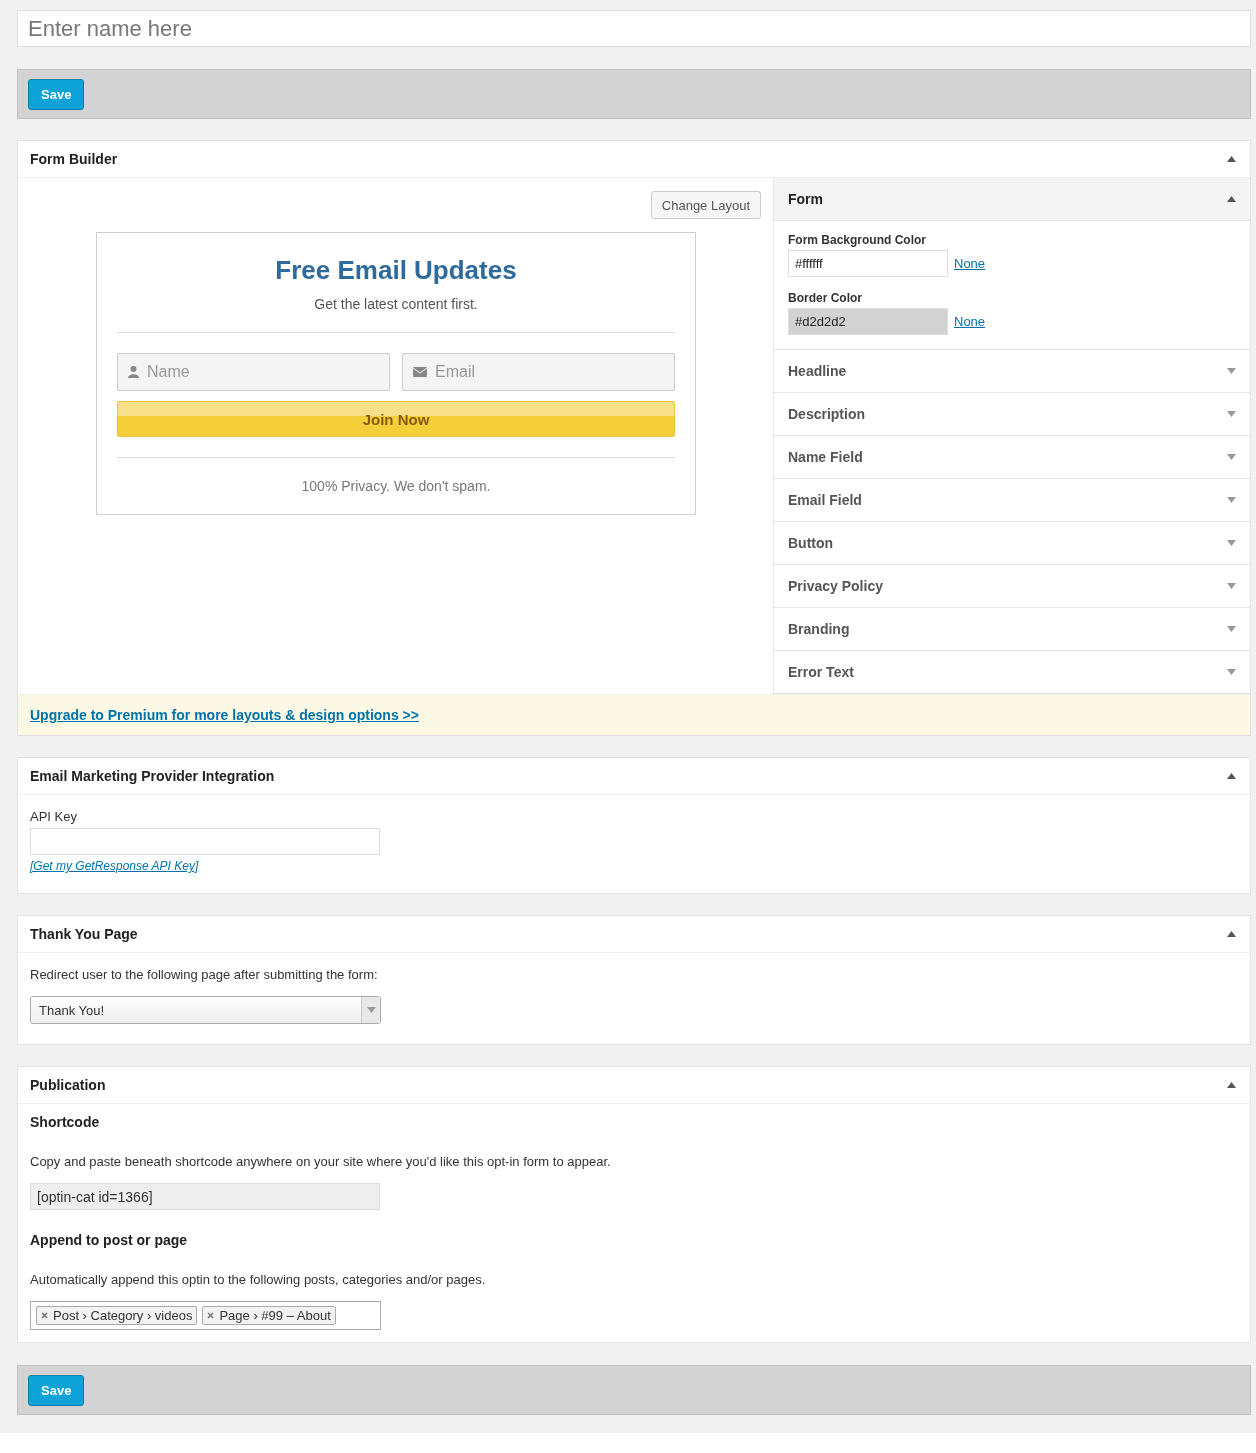 The image size is (1256, 1453). I want to click on color-field: #ffffff, so click(868, 263).